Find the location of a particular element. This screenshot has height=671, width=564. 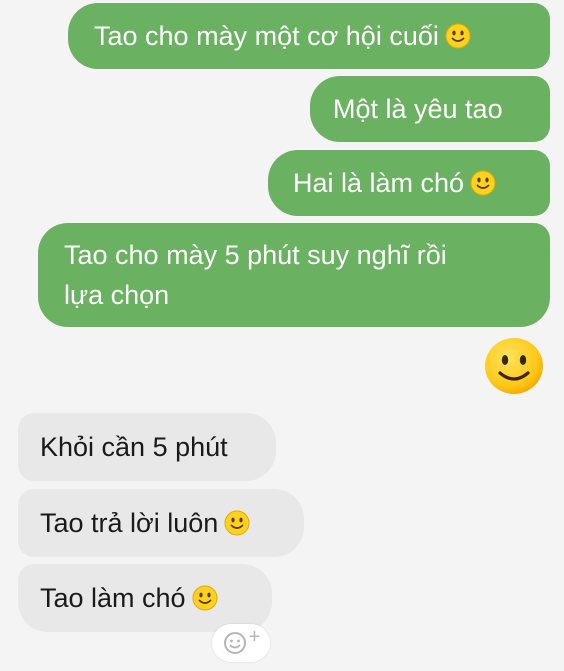

large-smiling-face-icon is located at coordinates (514, 366).